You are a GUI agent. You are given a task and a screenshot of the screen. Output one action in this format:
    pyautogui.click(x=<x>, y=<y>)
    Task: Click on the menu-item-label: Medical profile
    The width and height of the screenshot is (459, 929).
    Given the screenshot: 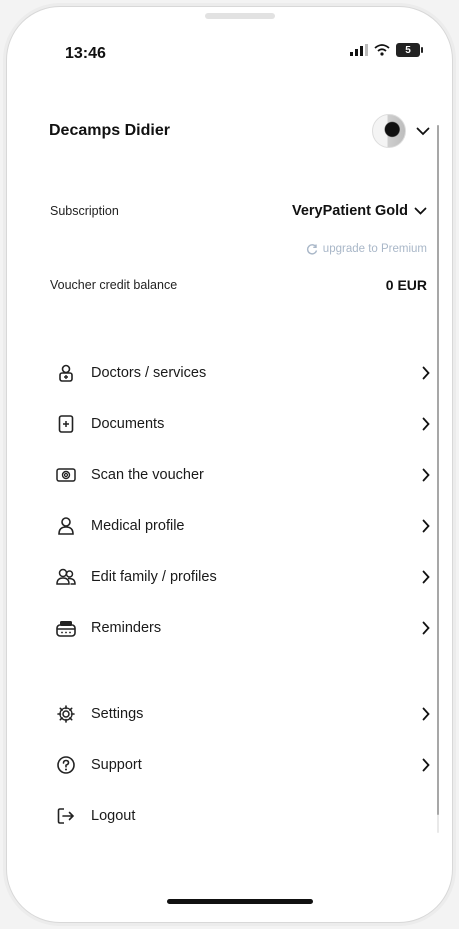 What is the action you would take?
    pyautogui.click(x=138, y=526)
    